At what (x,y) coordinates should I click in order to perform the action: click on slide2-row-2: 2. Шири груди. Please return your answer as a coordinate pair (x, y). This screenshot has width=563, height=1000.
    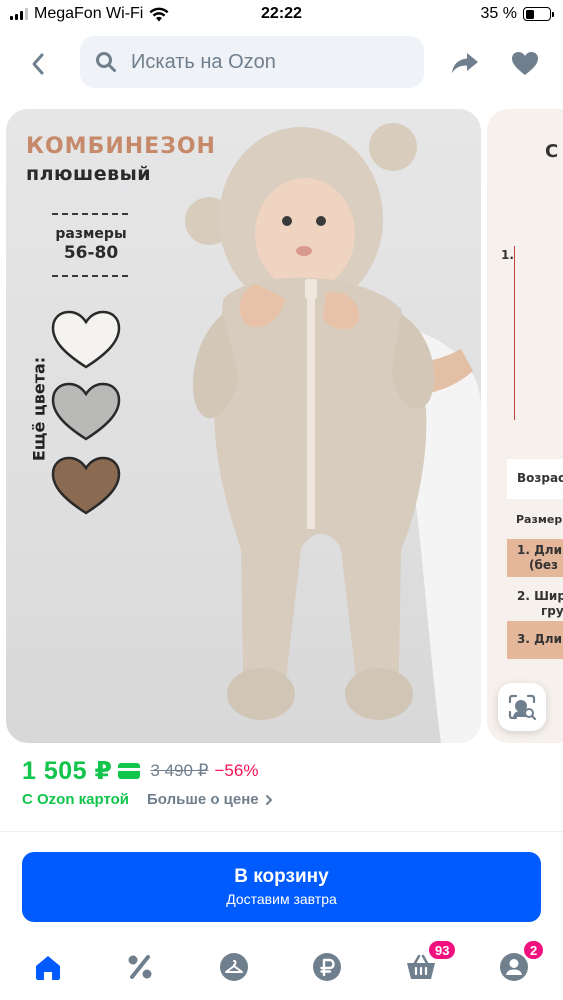
    Looking at the image, I should click on (535, 604).